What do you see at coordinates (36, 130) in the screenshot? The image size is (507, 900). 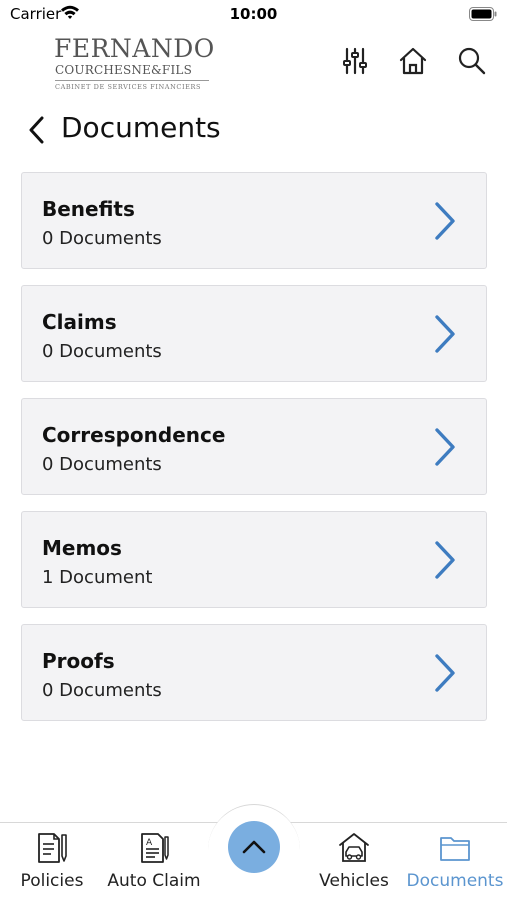 I see `back-chevron-icon` at bounding box center [36, 130].